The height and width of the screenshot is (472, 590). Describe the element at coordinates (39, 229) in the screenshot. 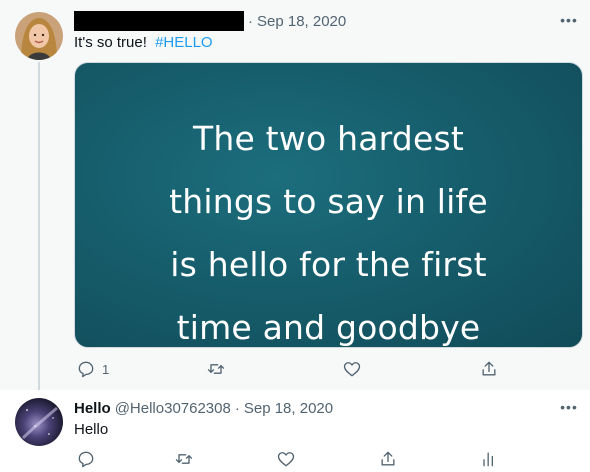

I see `thread-connector` at that location.